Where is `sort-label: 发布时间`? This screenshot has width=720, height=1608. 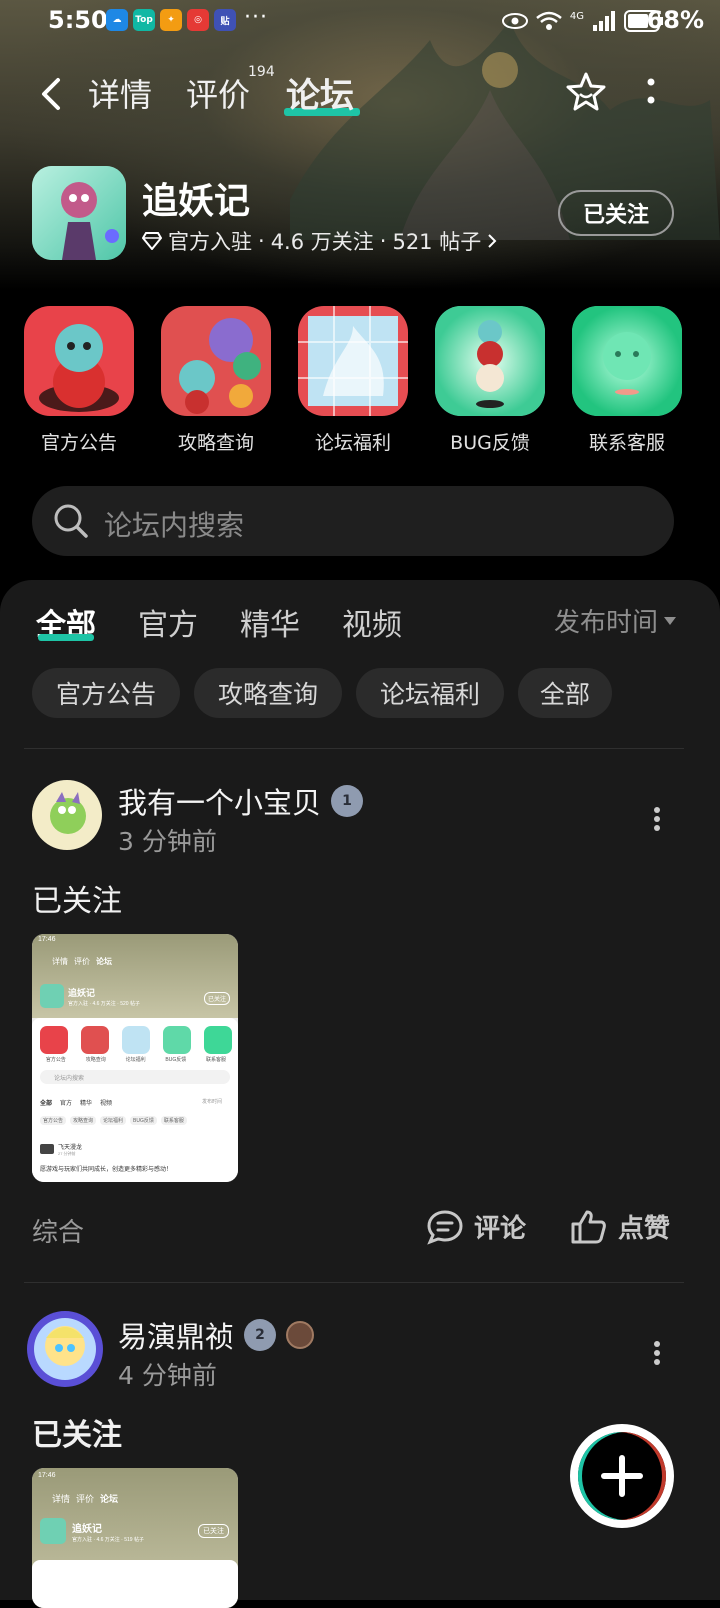
sort-label: 发布时间 is located at coordinates (606, 623).